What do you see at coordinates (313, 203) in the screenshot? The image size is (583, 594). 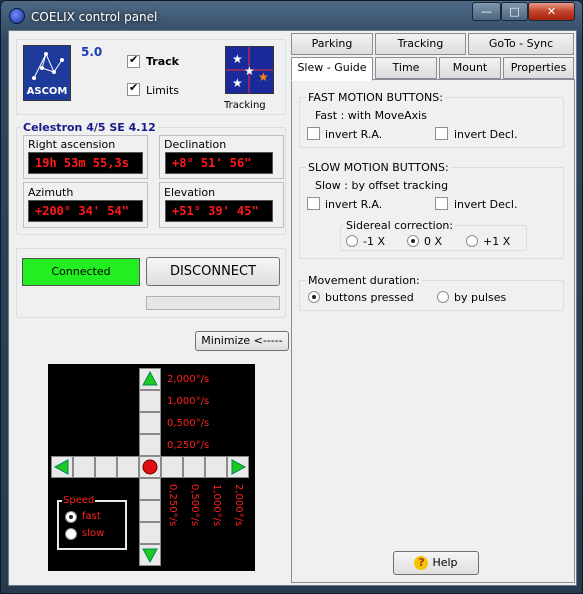 I see `slow-invert-ra-checkbox` at bounding box center [313, 203].